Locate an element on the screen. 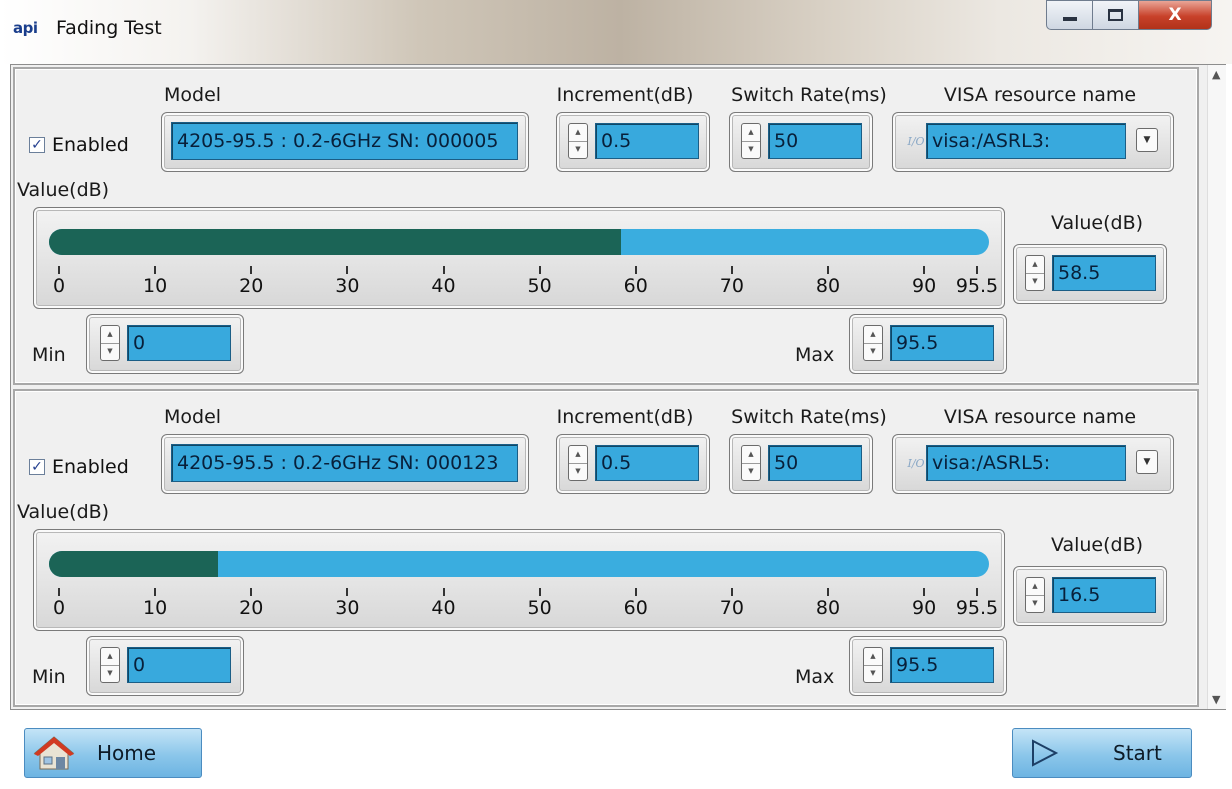 This screenshot has width=1232, height=789. value-field: 58.5 is located at coordinates (1104, 273).